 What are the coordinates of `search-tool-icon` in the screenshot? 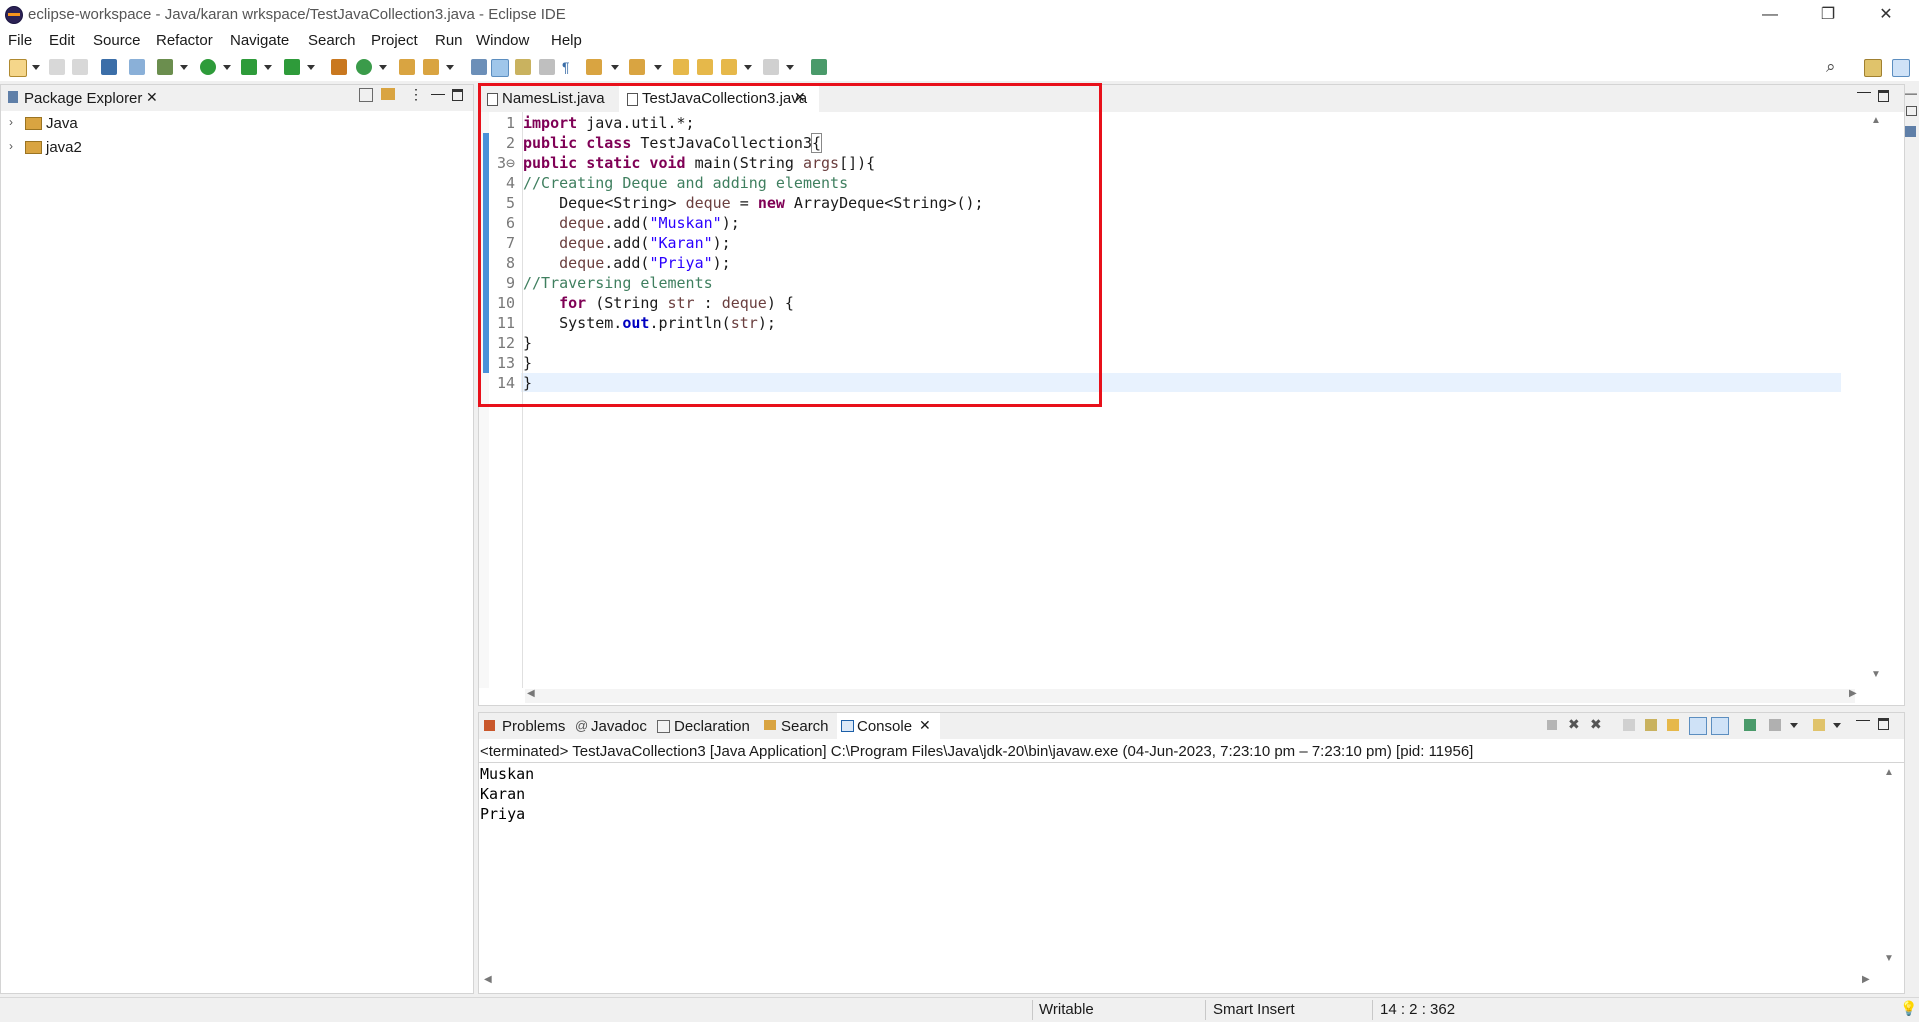 It's located at (431, 67).